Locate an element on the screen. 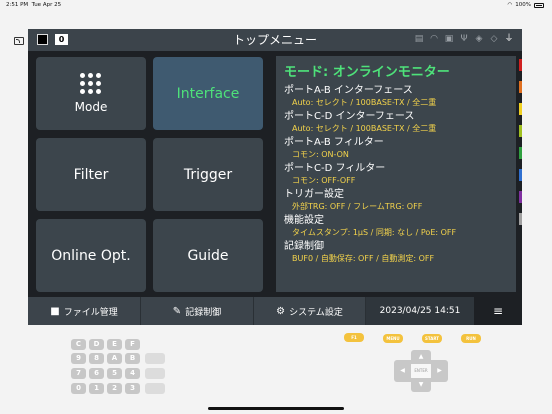 The image size is (552, 414). tile-interface: Interface is located at coordinates (208, 93).